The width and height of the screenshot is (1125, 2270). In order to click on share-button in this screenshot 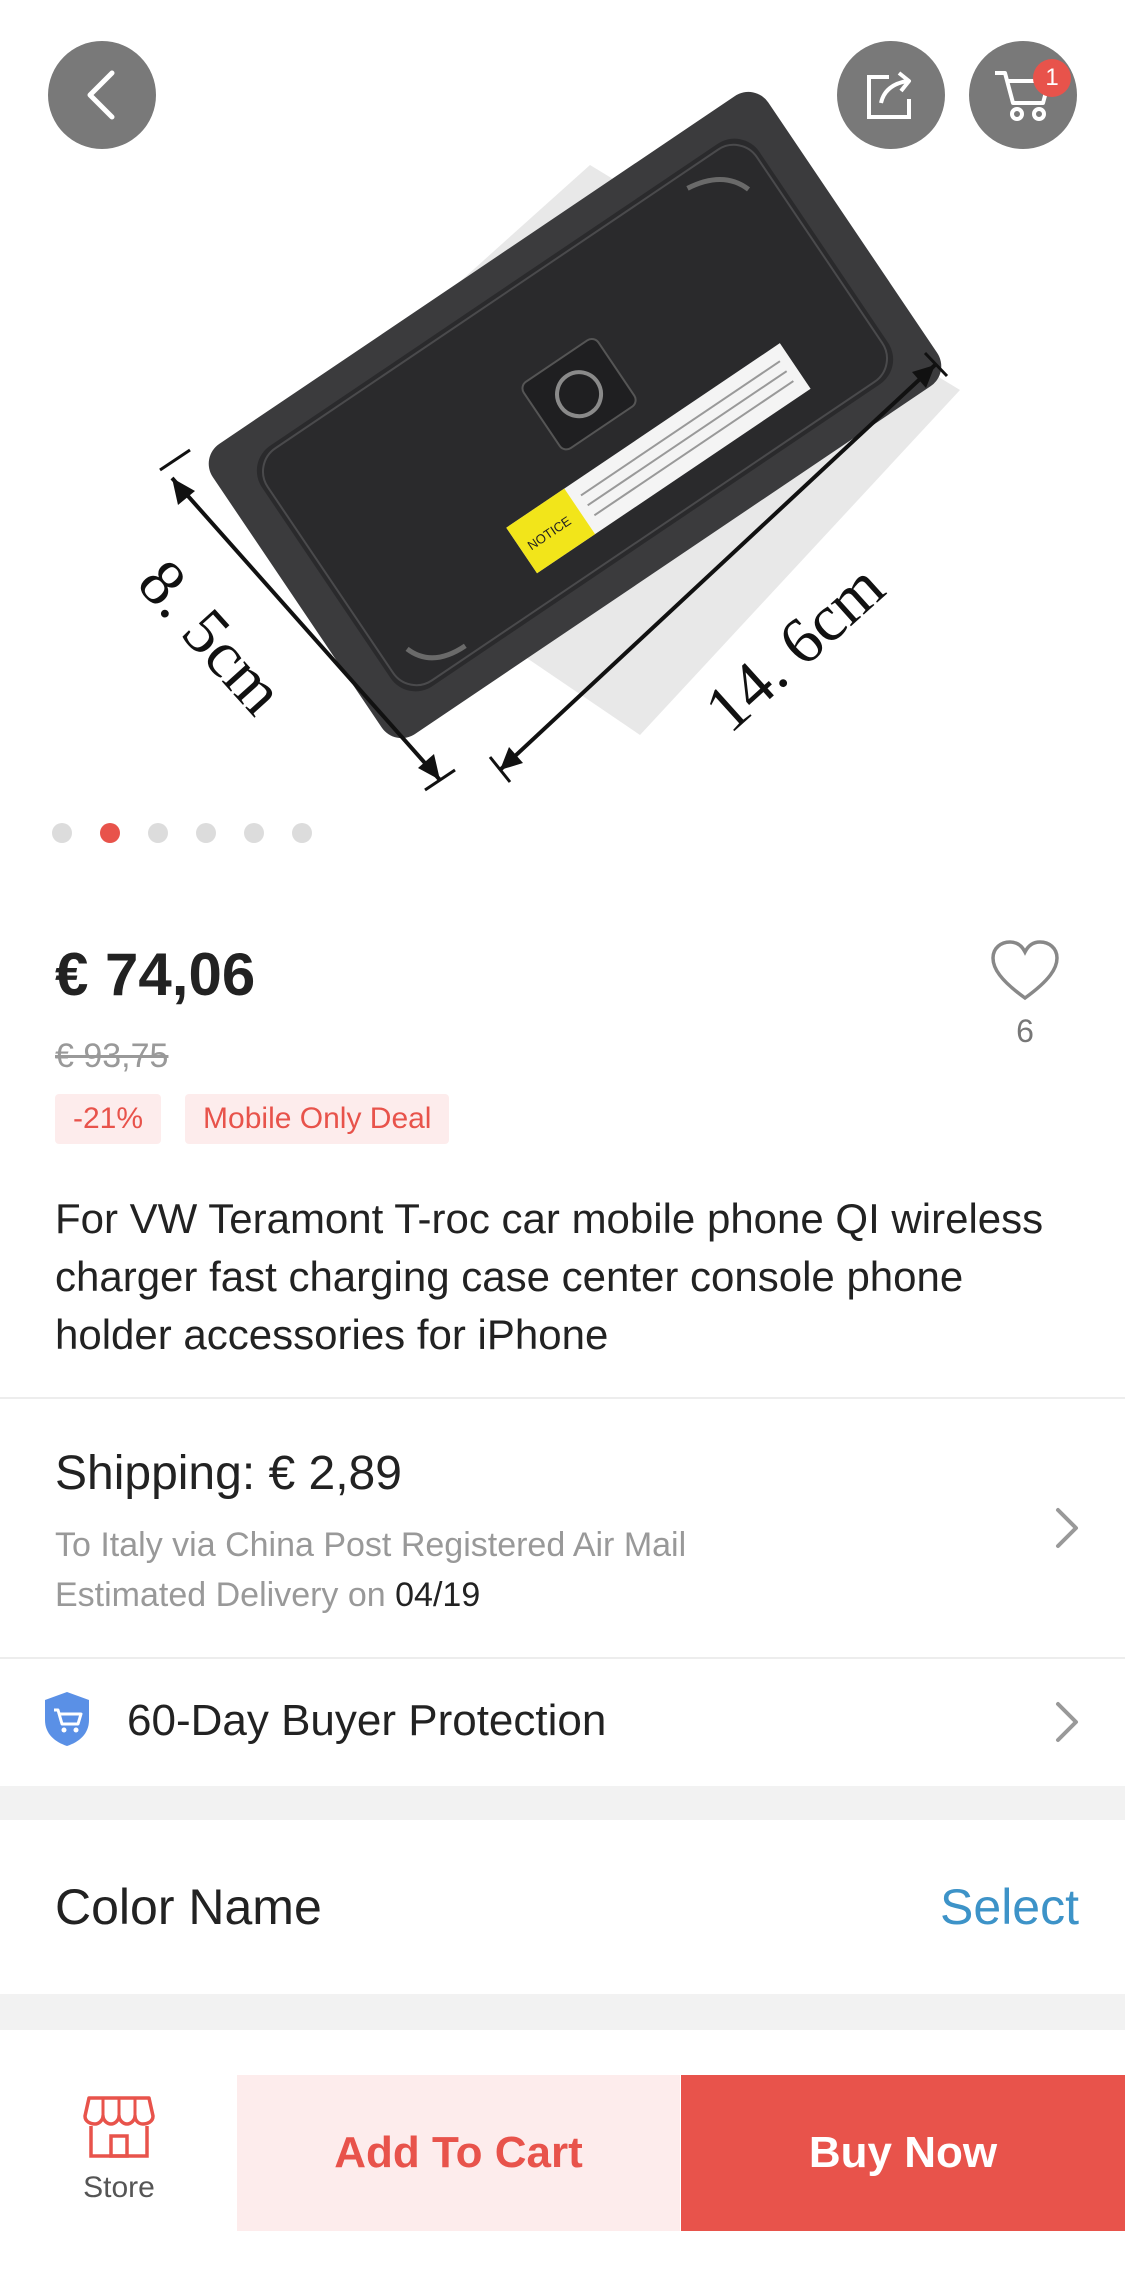, I will do `click(891, 95)`.